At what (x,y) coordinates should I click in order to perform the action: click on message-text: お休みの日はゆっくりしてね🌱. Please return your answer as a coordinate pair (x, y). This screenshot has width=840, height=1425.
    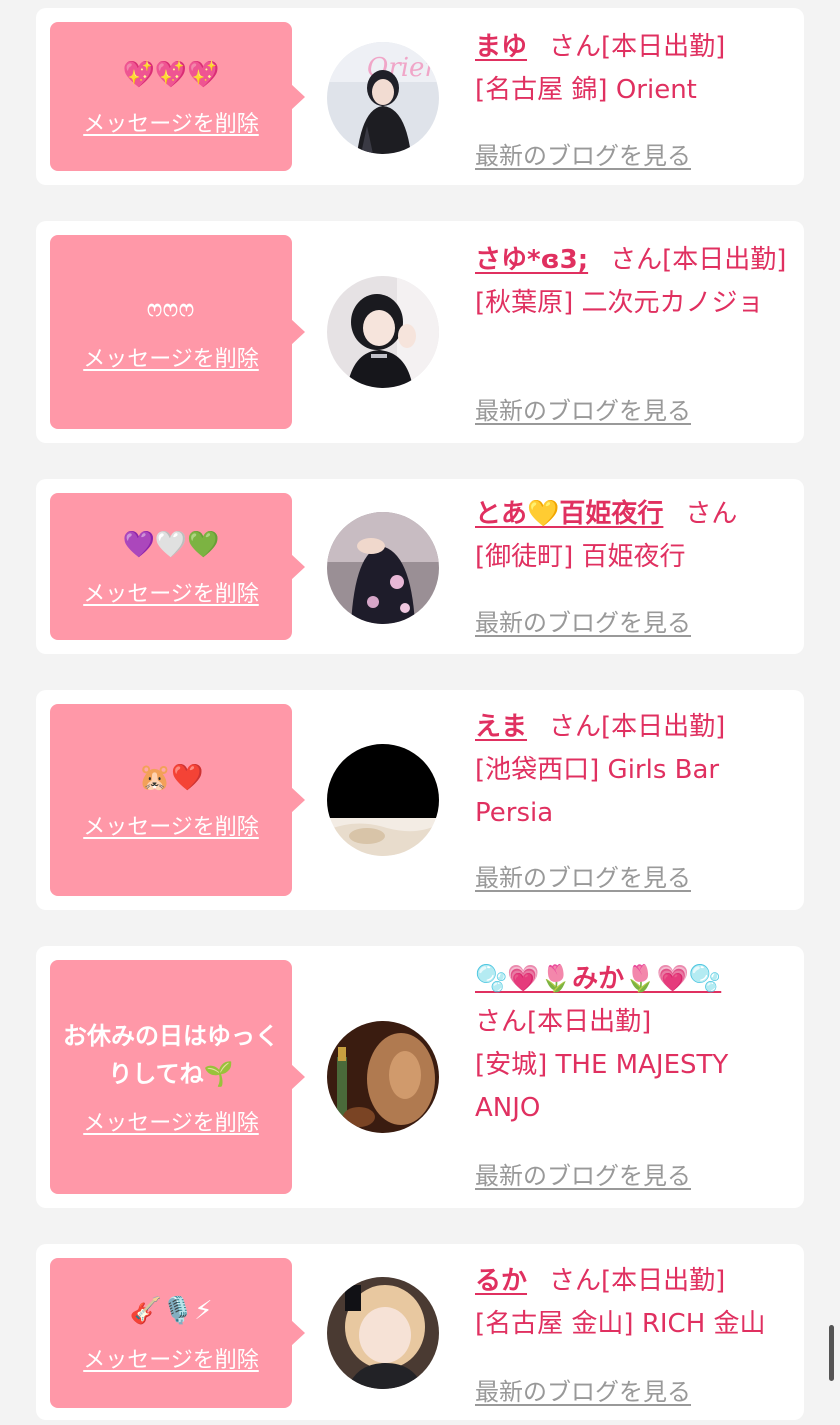
    Looking at the image, I should click on (171, 1055).